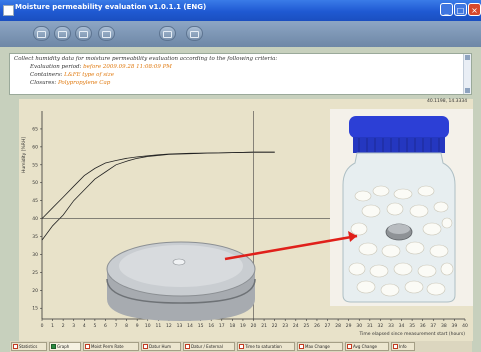  I want to click on x-tick-label: 25, so click(307, 326).